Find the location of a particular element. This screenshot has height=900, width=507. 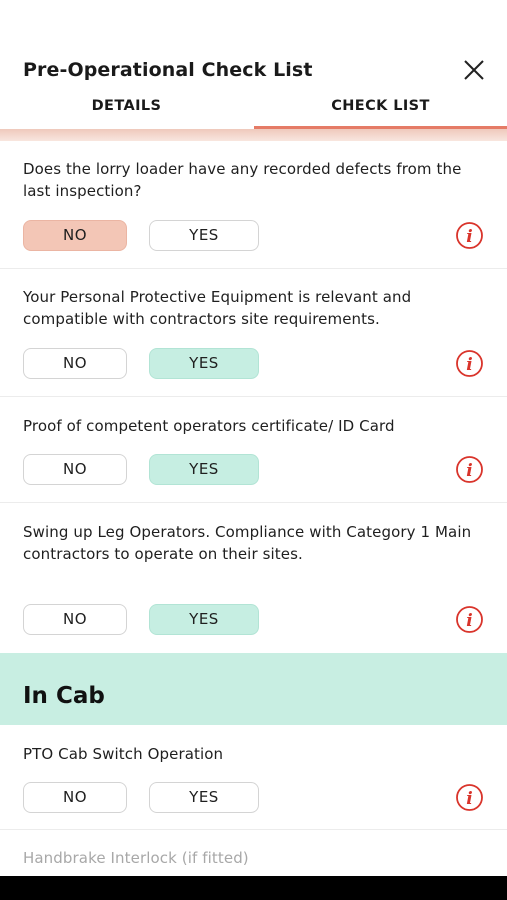

question-text: Handbrake Interlock (if fitted) is located at coordinates (136, 858).